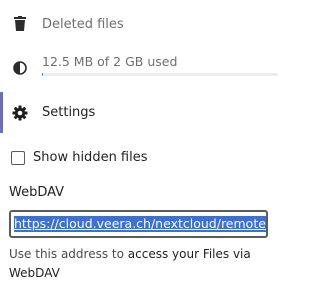 This screenshot has height=293, width=320. Describe the element at coordinates (160, 74) in the screenshot. I see `quota-progress-bar` at that location.